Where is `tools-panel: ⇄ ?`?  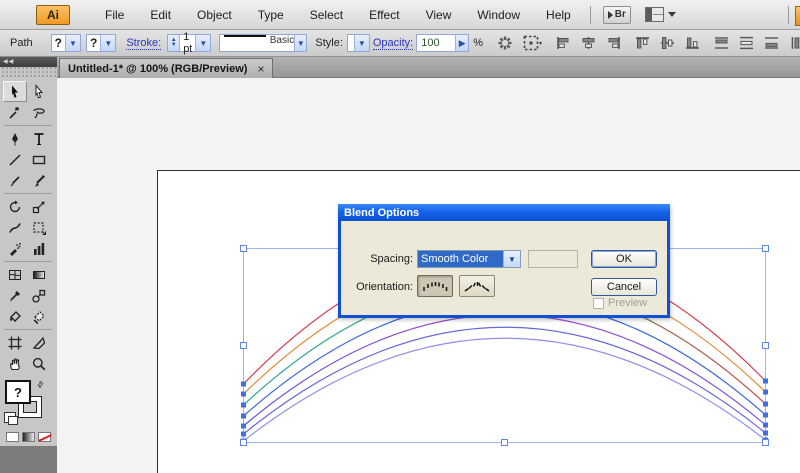 tools-panel: ⇄ ? is located at coordinates (28, 275).